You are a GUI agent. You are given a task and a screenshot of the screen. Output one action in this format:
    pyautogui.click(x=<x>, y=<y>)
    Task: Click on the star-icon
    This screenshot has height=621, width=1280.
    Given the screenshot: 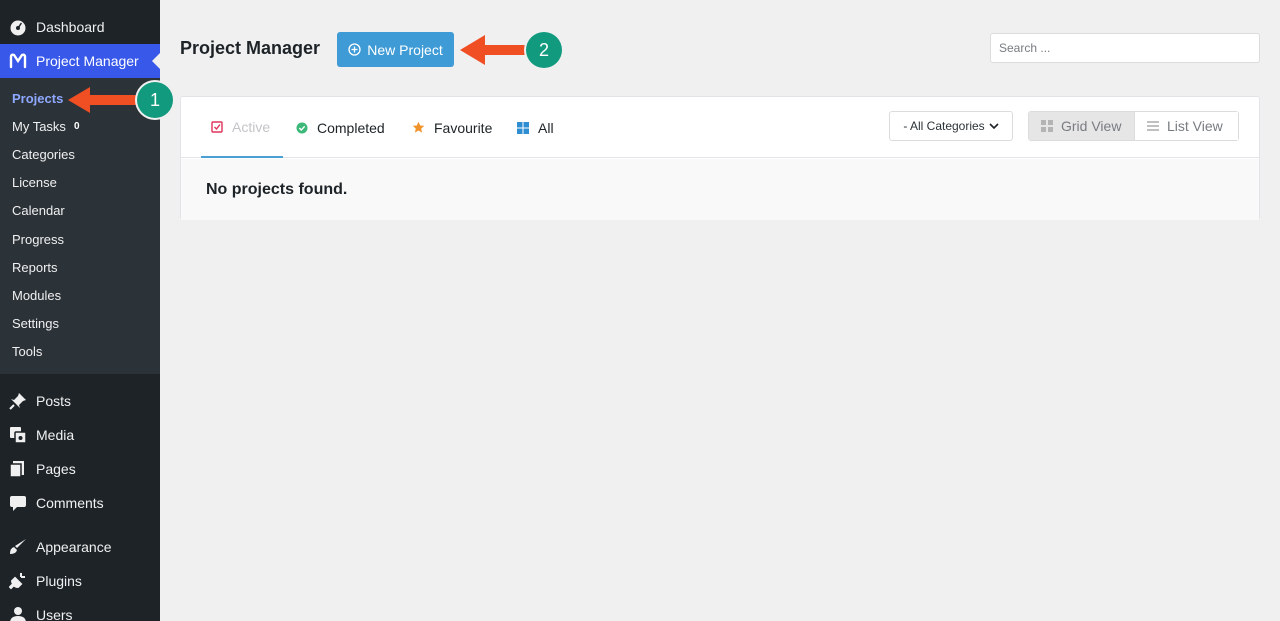 What is the action you would take?
    pyautogui.click(x=418, y=127)
    